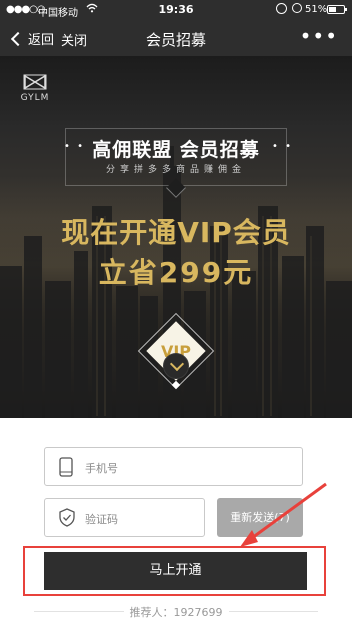  Describe the element at coordinates (101, 519) in the screenshot. I see `code-placeholder: 验证码` at that location.